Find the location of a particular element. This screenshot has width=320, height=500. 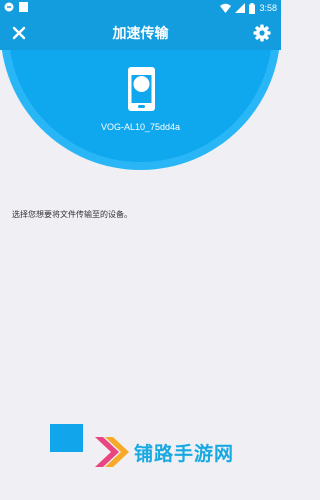

close-button is located at coordinates (19, 33).